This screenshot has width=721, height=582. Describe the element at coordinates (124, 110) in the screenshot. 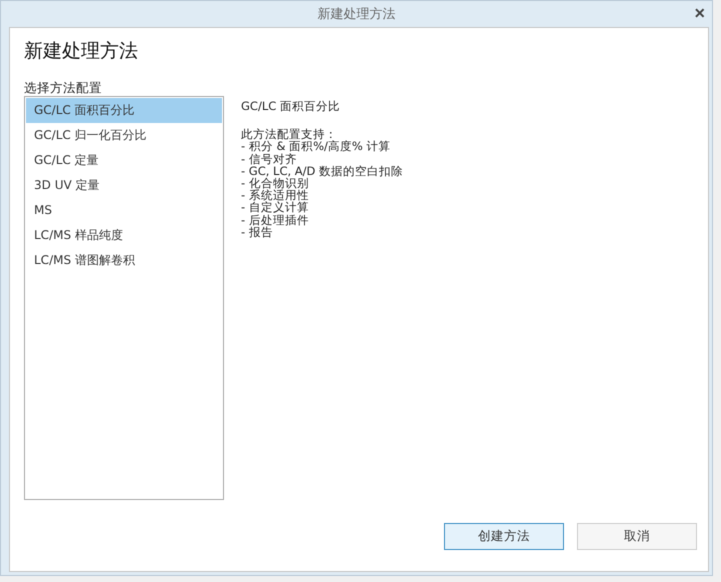

I see `list-item: GC/LC 面积百分比` at that location.